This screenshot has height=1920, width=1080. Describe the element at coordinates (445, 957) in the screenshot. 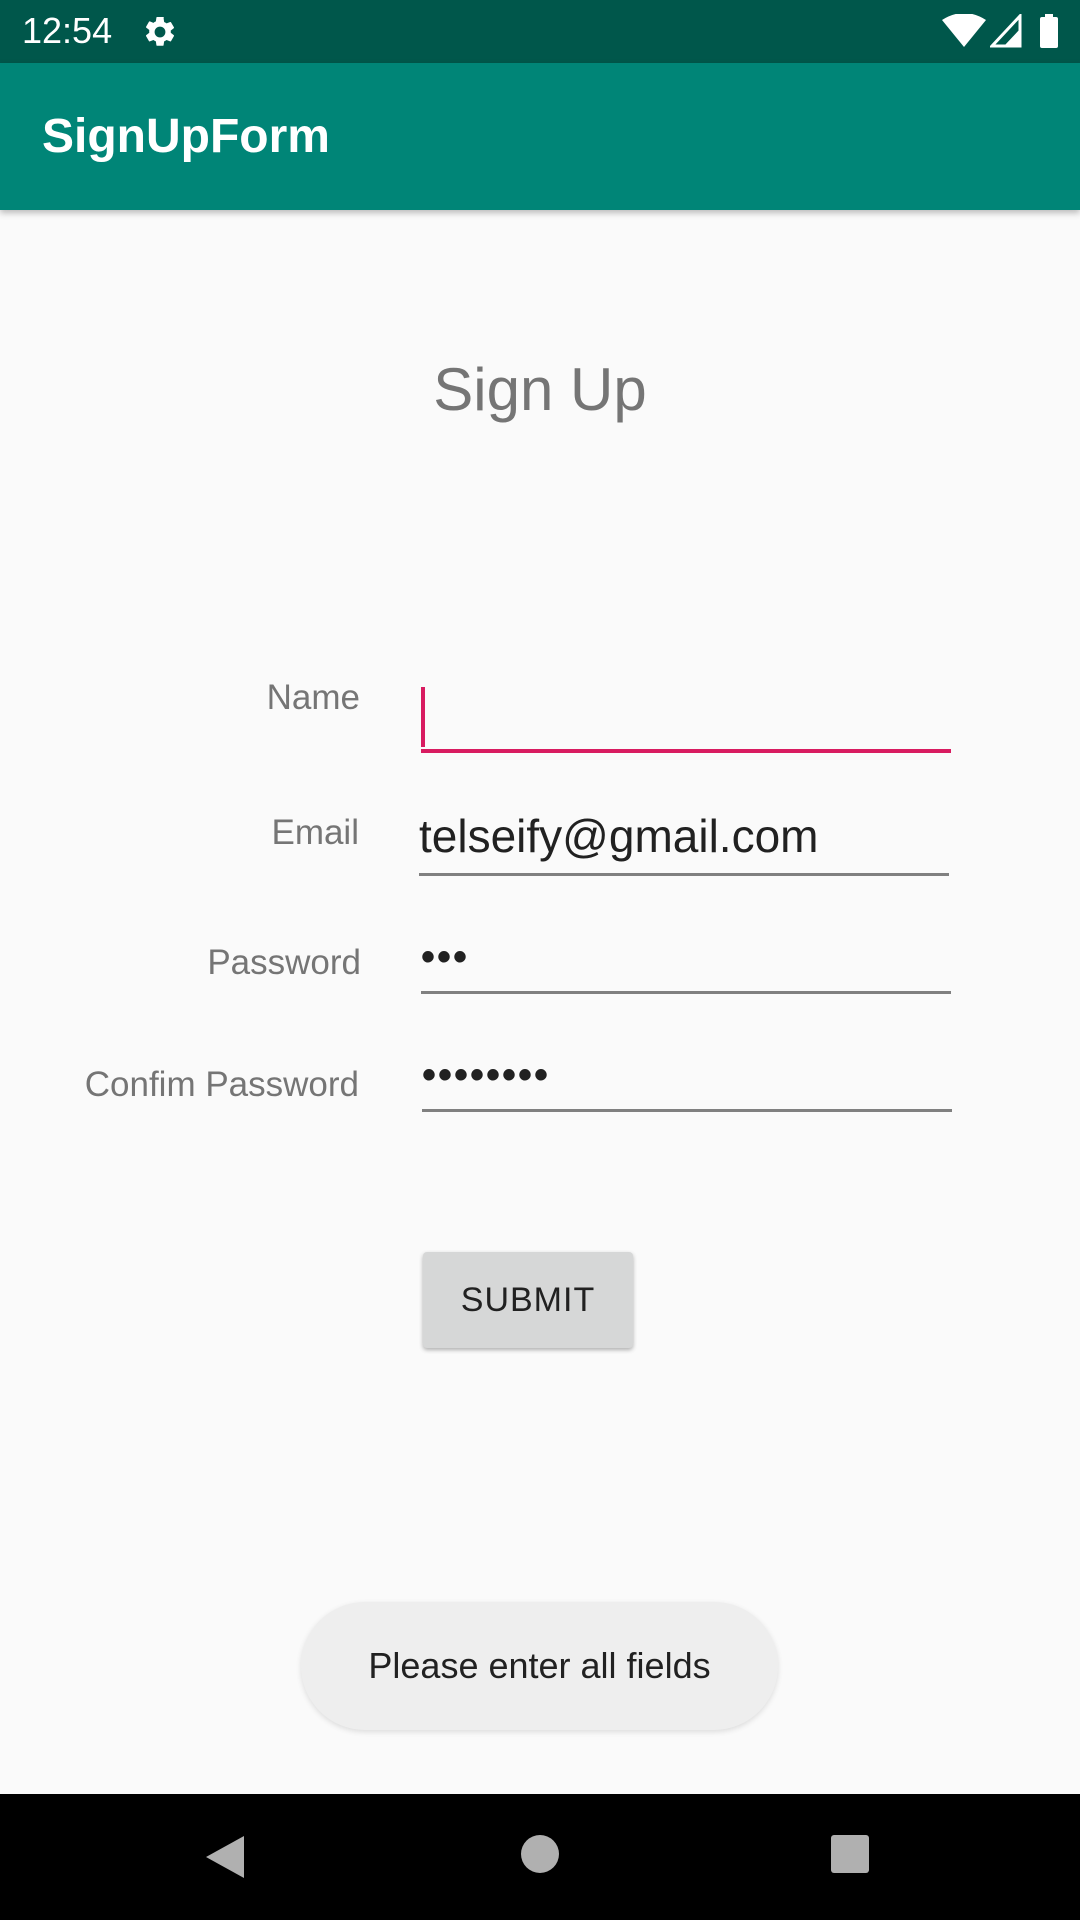

I see `password-value: •••` at that location.